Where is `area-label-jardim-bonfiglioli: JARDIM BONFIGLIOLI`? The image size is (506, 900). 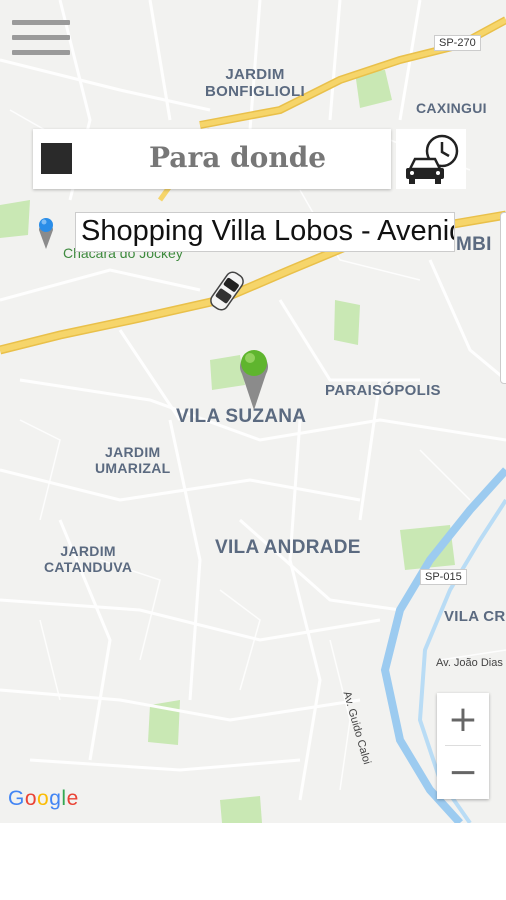 area-label-jardim-bonfiglioli: JARDIM BONFIGLIOLI is located at coordinates (255, 83).